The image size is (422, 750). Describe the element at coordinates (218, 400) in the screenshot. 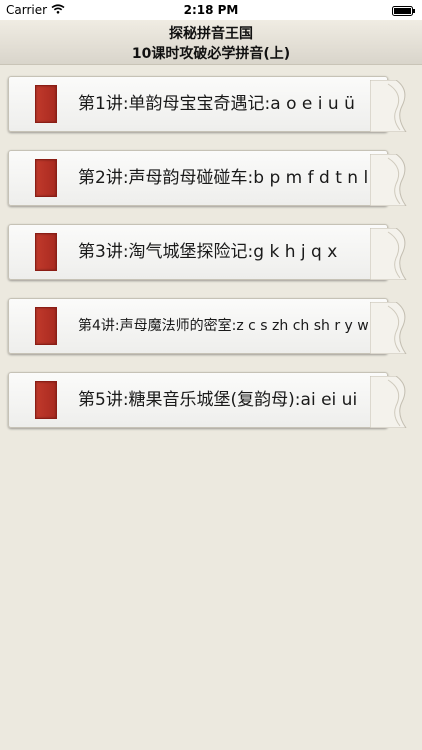

I see `lesson-label: 第5讲:糖果音乐城堡(复韵母):ai ei ui` at that location.